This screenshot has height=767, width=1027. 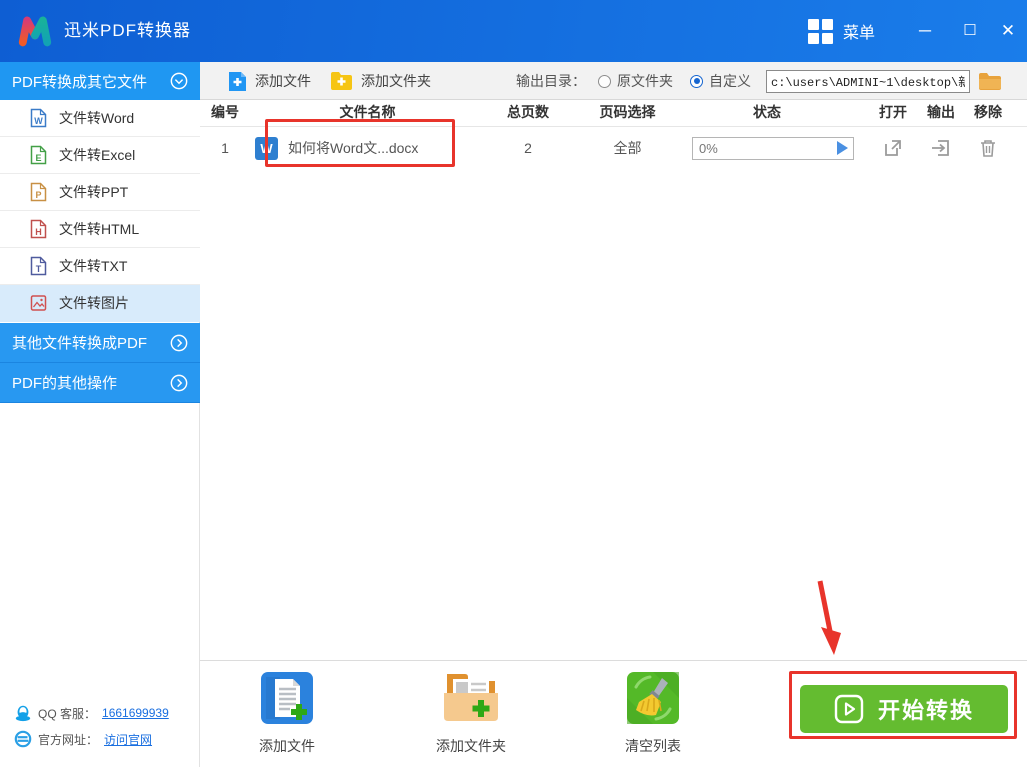 What do you see at coordinates (970, 31) in the screenshot?
I see `maximize-button: ☐` at bounding box center [970, 31].